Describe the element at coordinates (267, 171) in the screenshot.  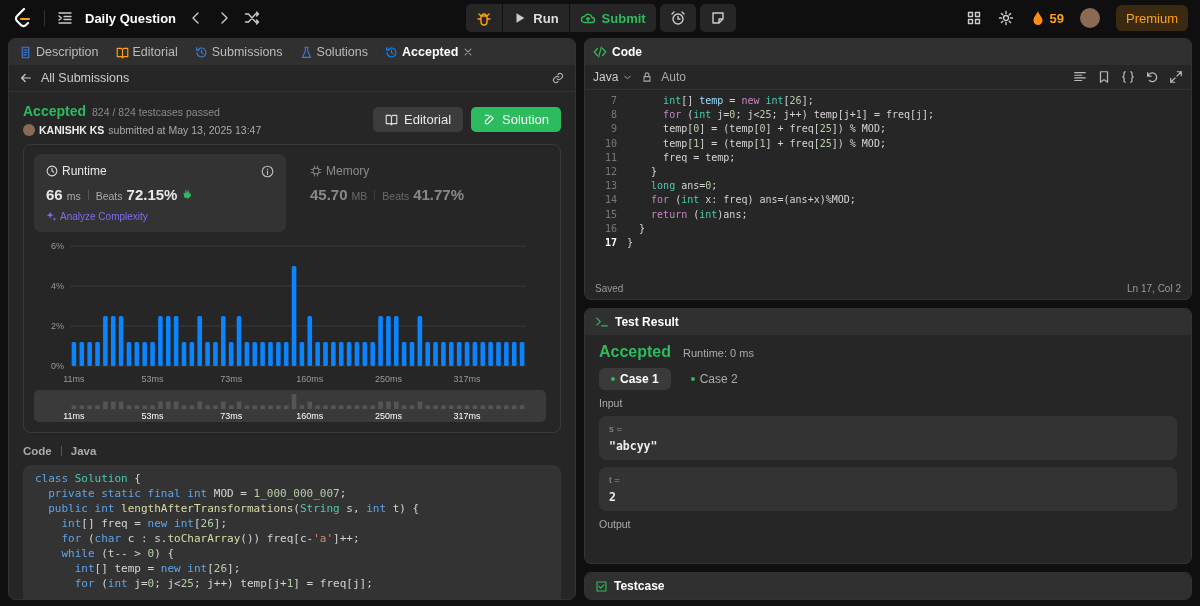
I see `info-icon` at that location.